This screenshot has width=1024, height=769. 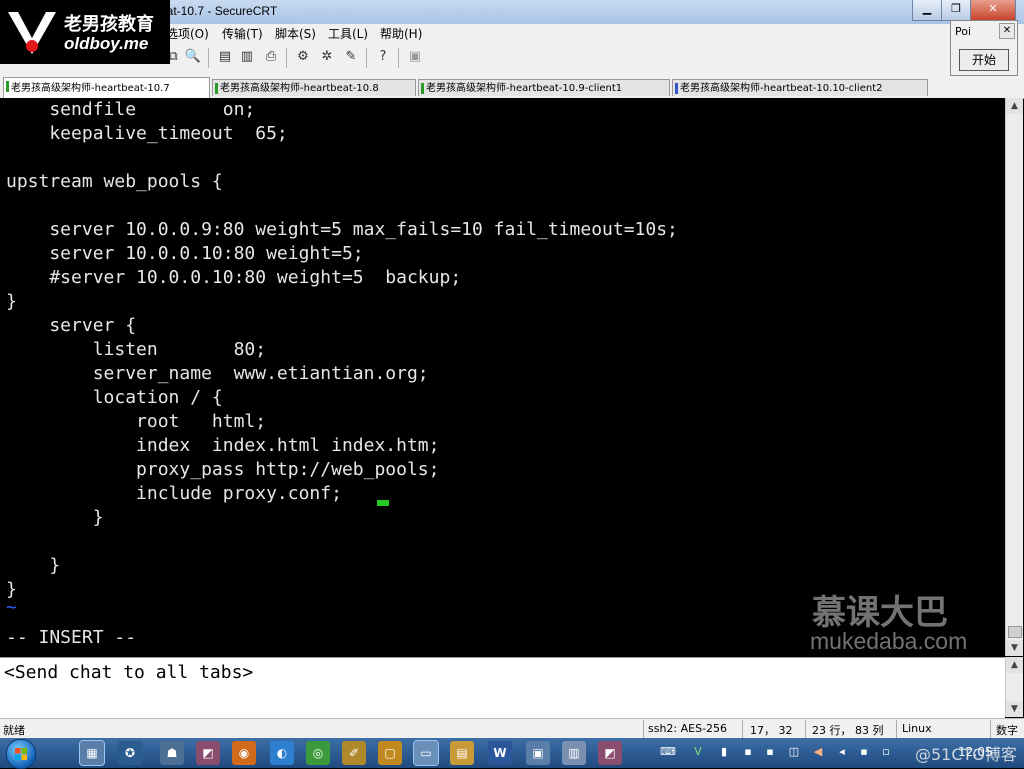 What do you see at coordinates (688, 728) in the screenshot?
I see `status-cipher: ssh2: AES-256` at bounding box center [688, 728].